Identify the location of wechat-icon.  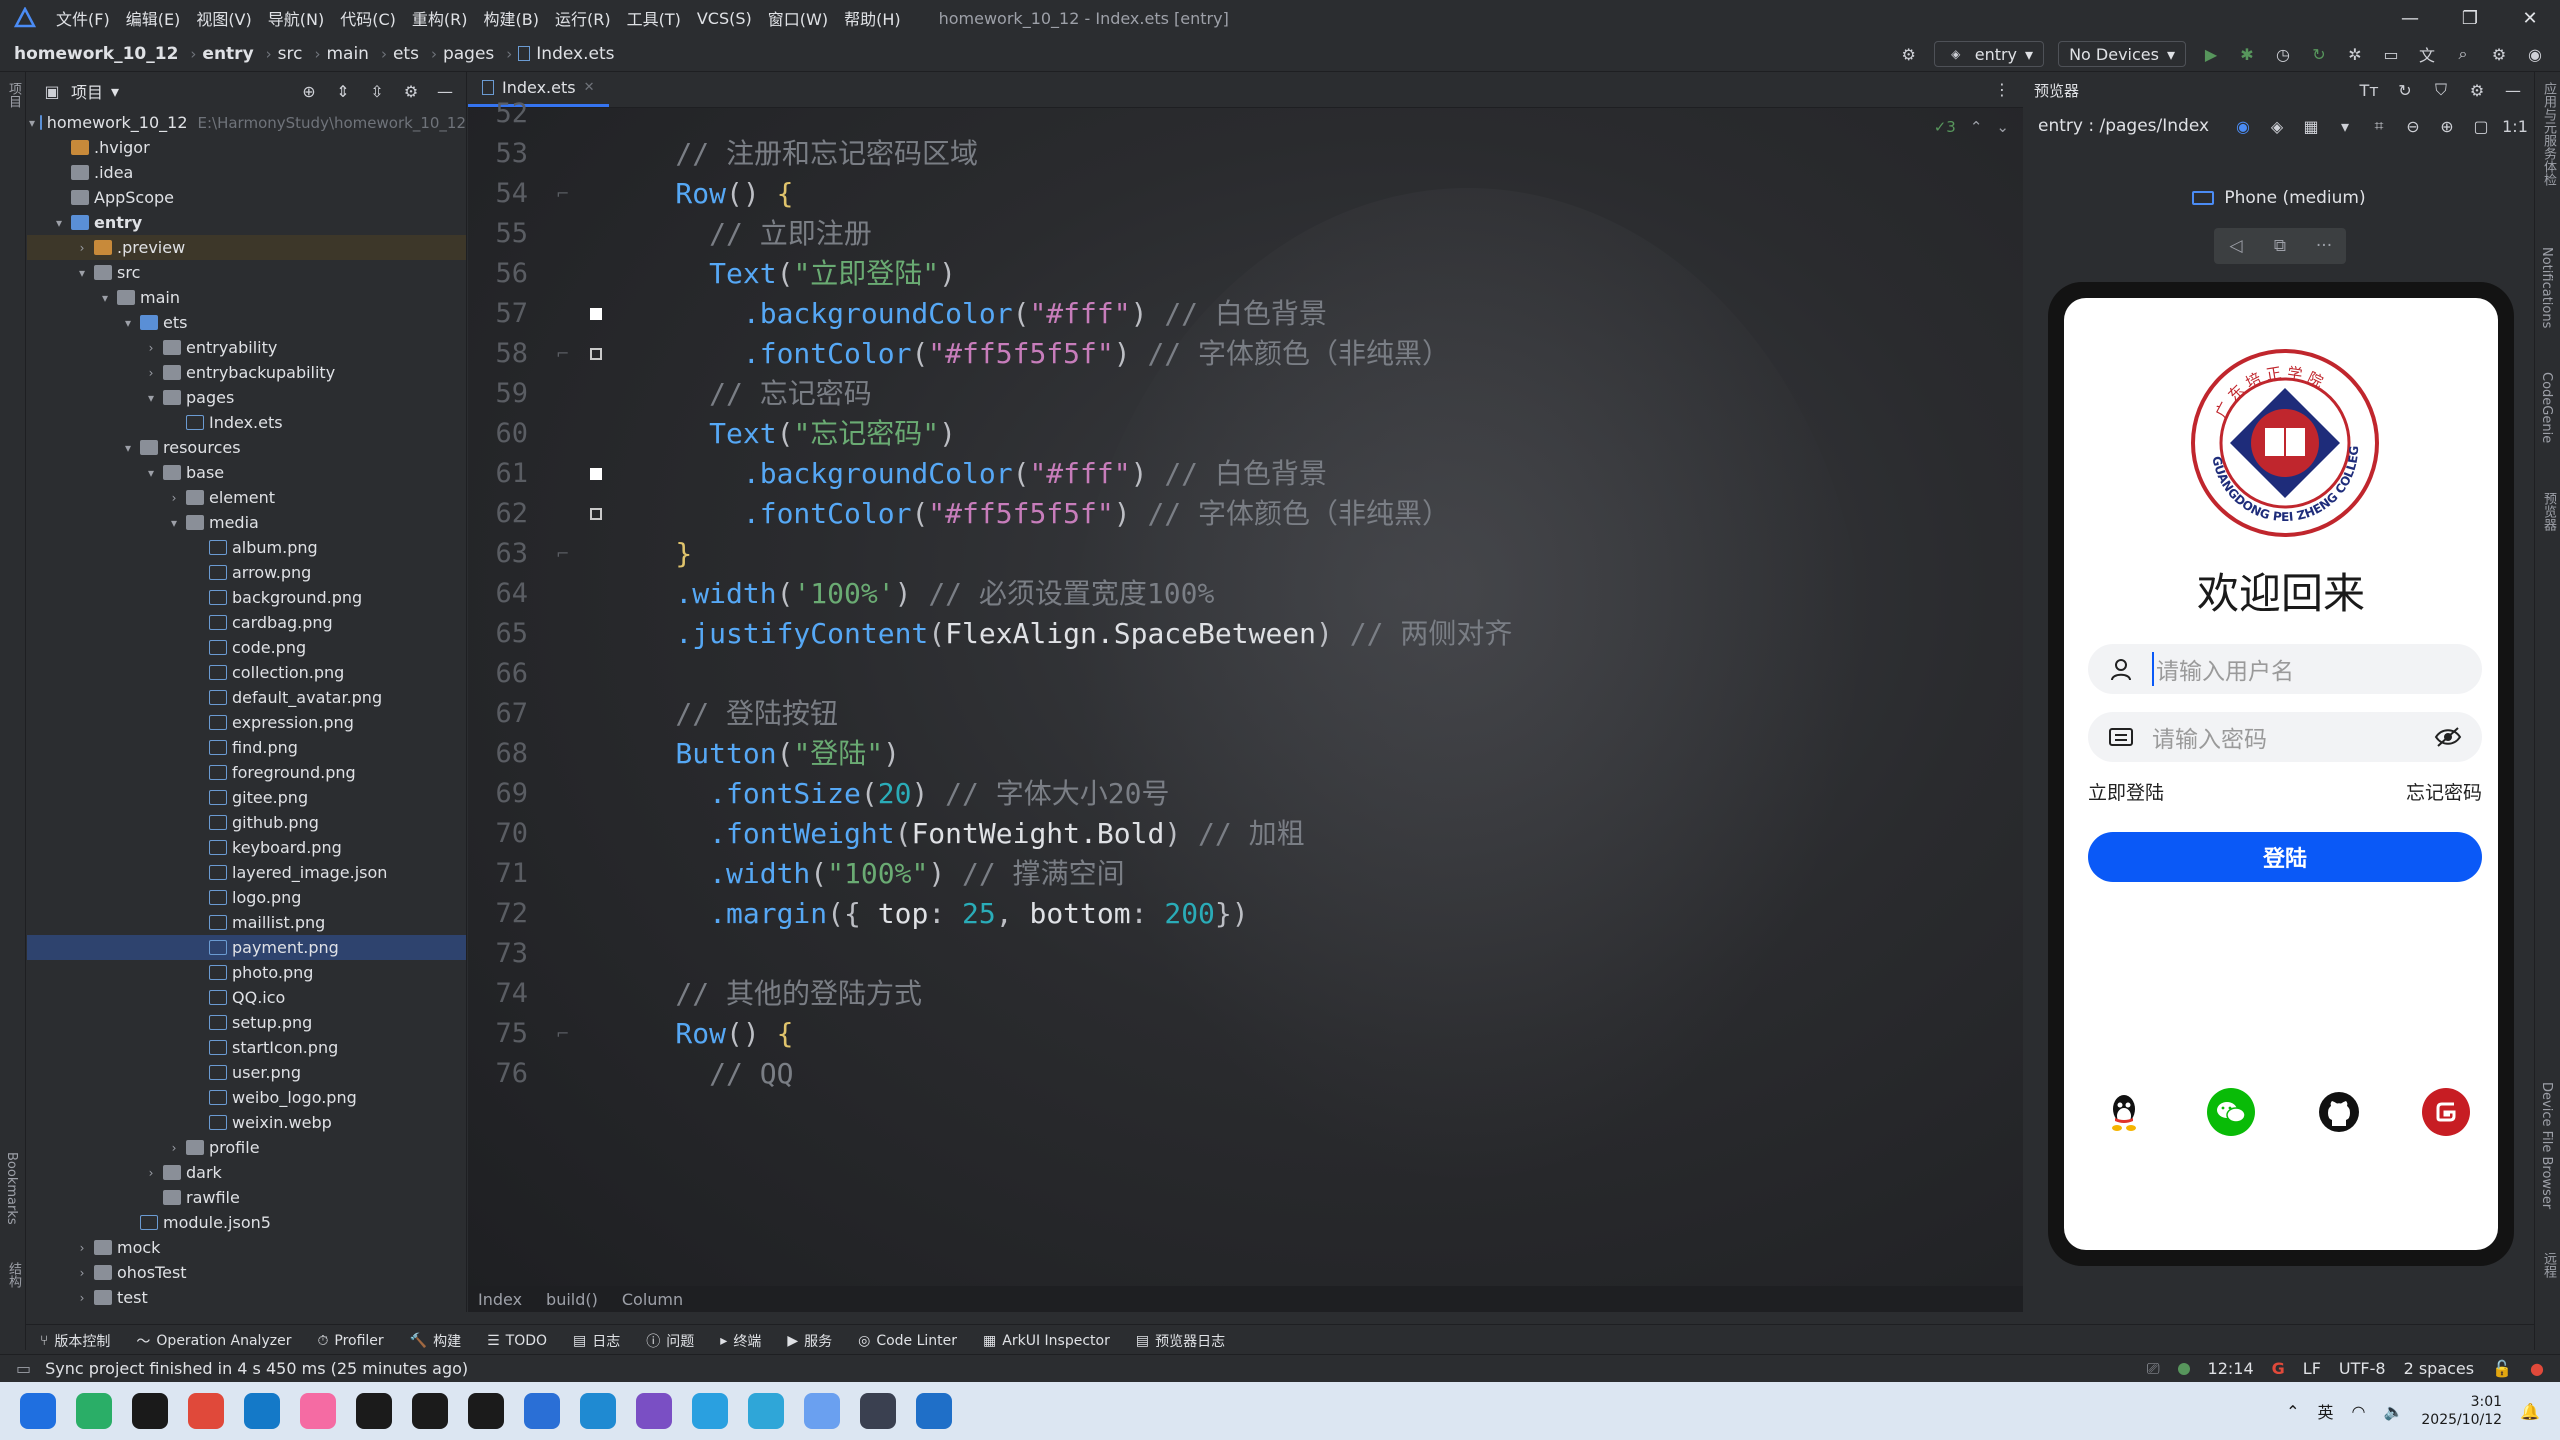
(2231, 1112).